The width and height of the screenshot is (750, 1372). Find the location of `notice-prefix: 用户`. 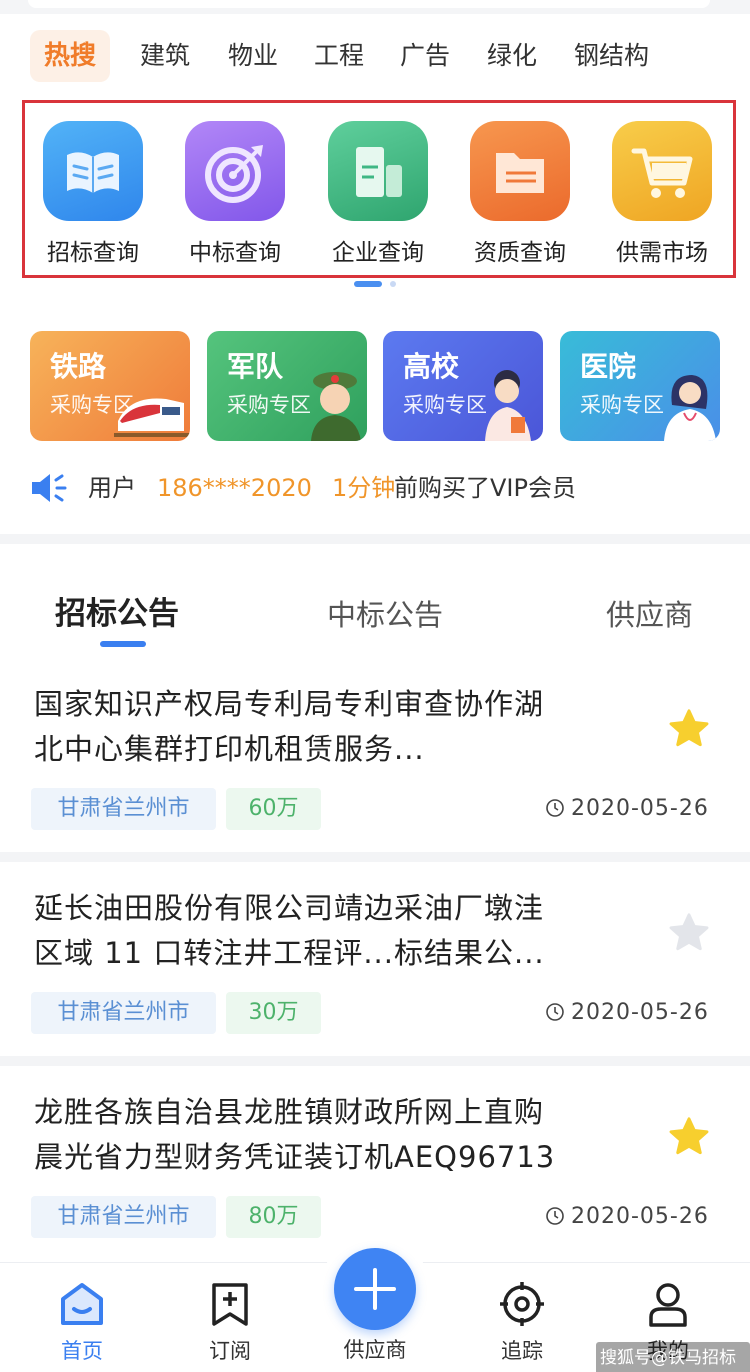

notice-prefix: 用户 is located at coordinates (112, 488).